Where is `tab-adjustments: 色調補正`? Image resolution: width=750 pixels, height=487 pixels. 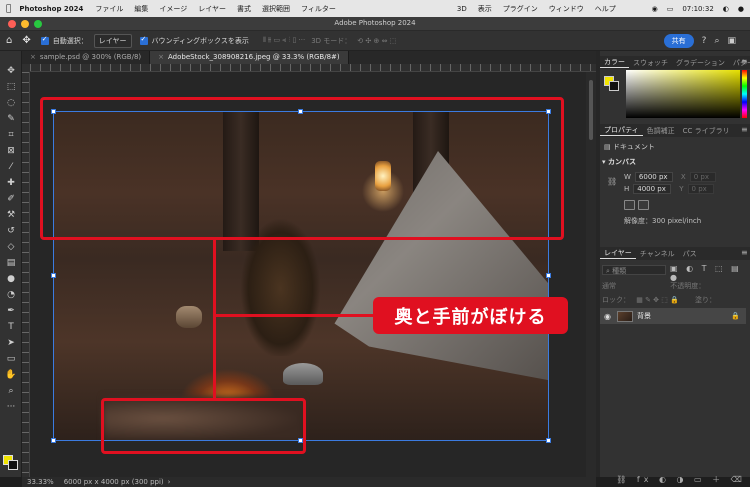 tab-adjustments: 色調補正 is located at coordinates (661, 131).